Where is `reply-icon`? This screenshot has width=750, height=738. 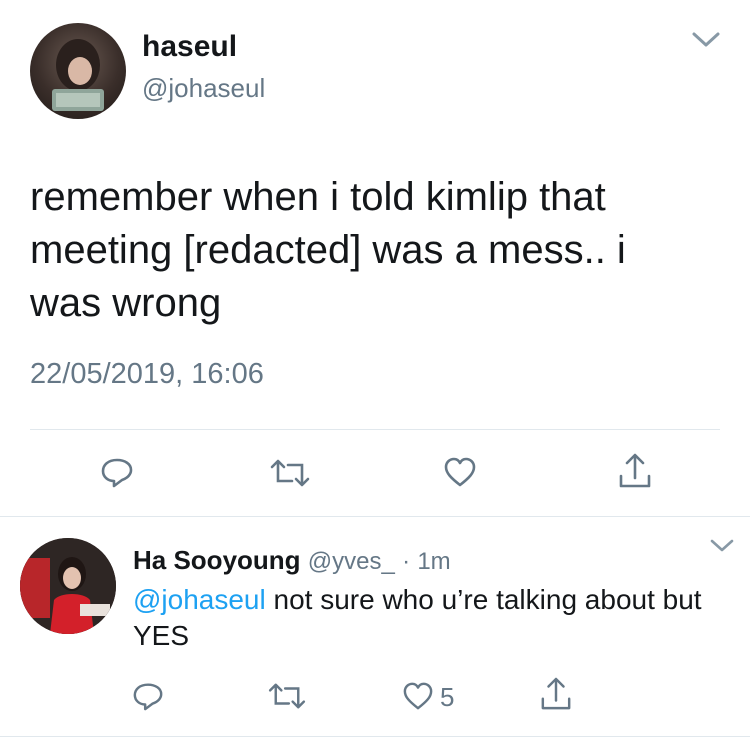
reply-icon is located at coordinates (117, 472).